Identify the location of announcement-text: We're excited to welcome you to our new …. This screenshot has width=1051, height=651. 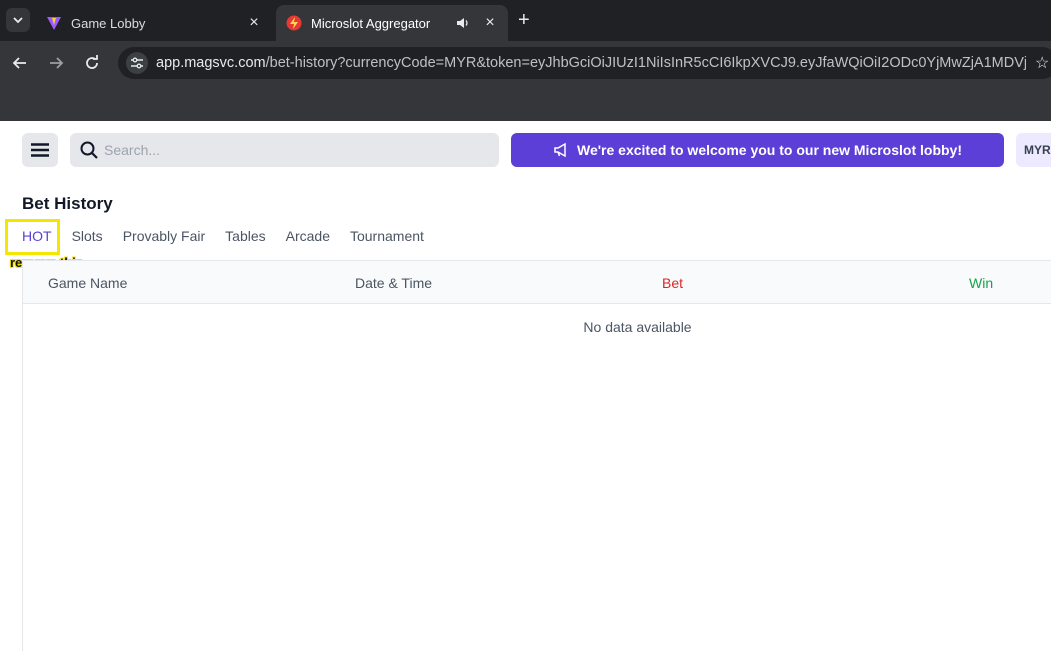
(769, 150).